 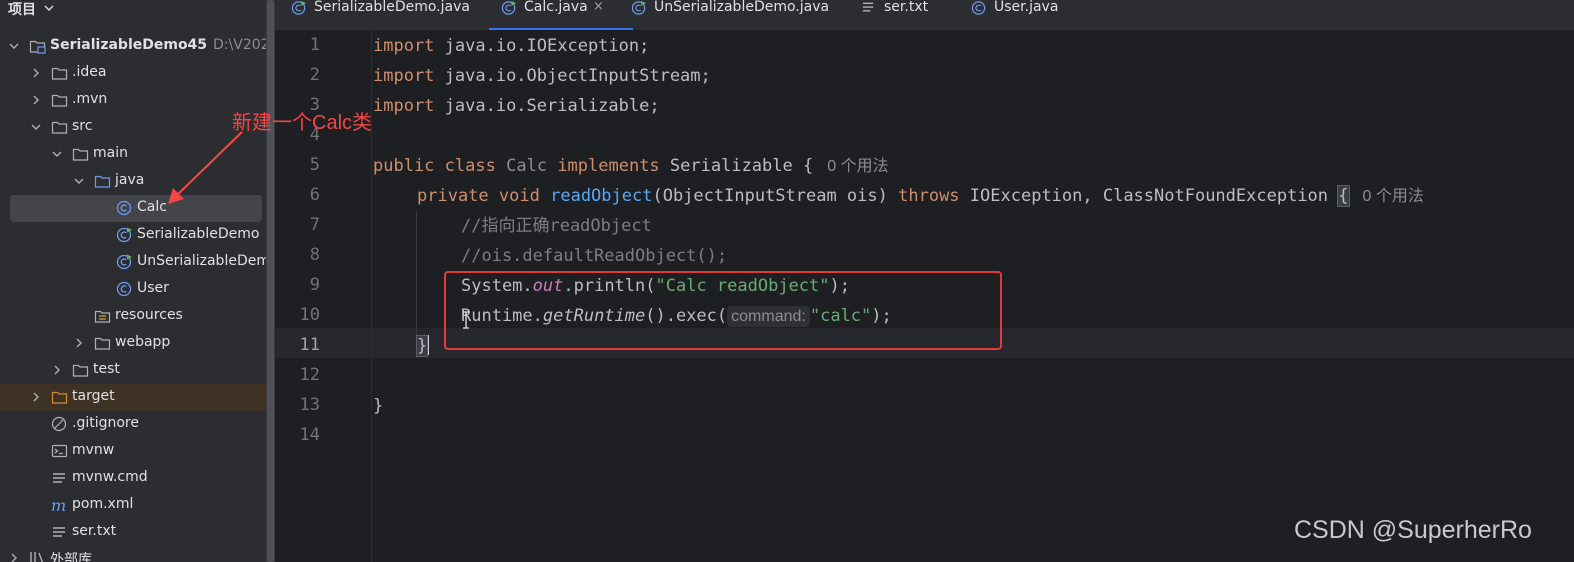 I want to click on tree-item-module: SerializableDemo45 D:\V2024-11, so click(x=133, y=46).